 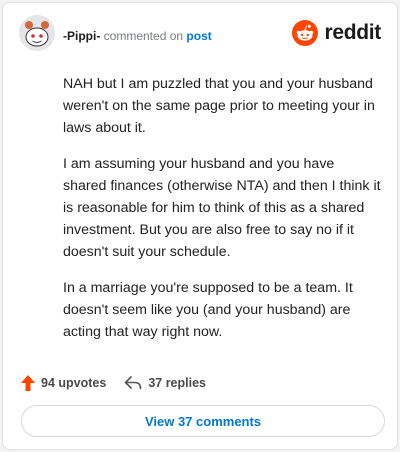 I want to click on upvotes-label: 94 upvotes, so click(x=74, y=383).